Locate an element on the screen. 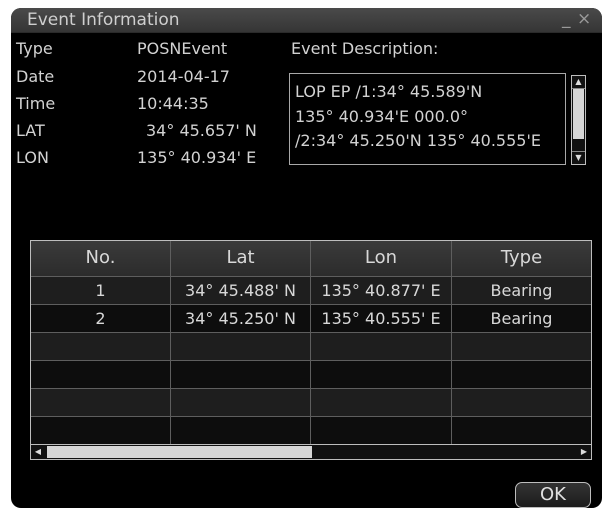  column-header-type: Type is located at coordinates (521, 259).